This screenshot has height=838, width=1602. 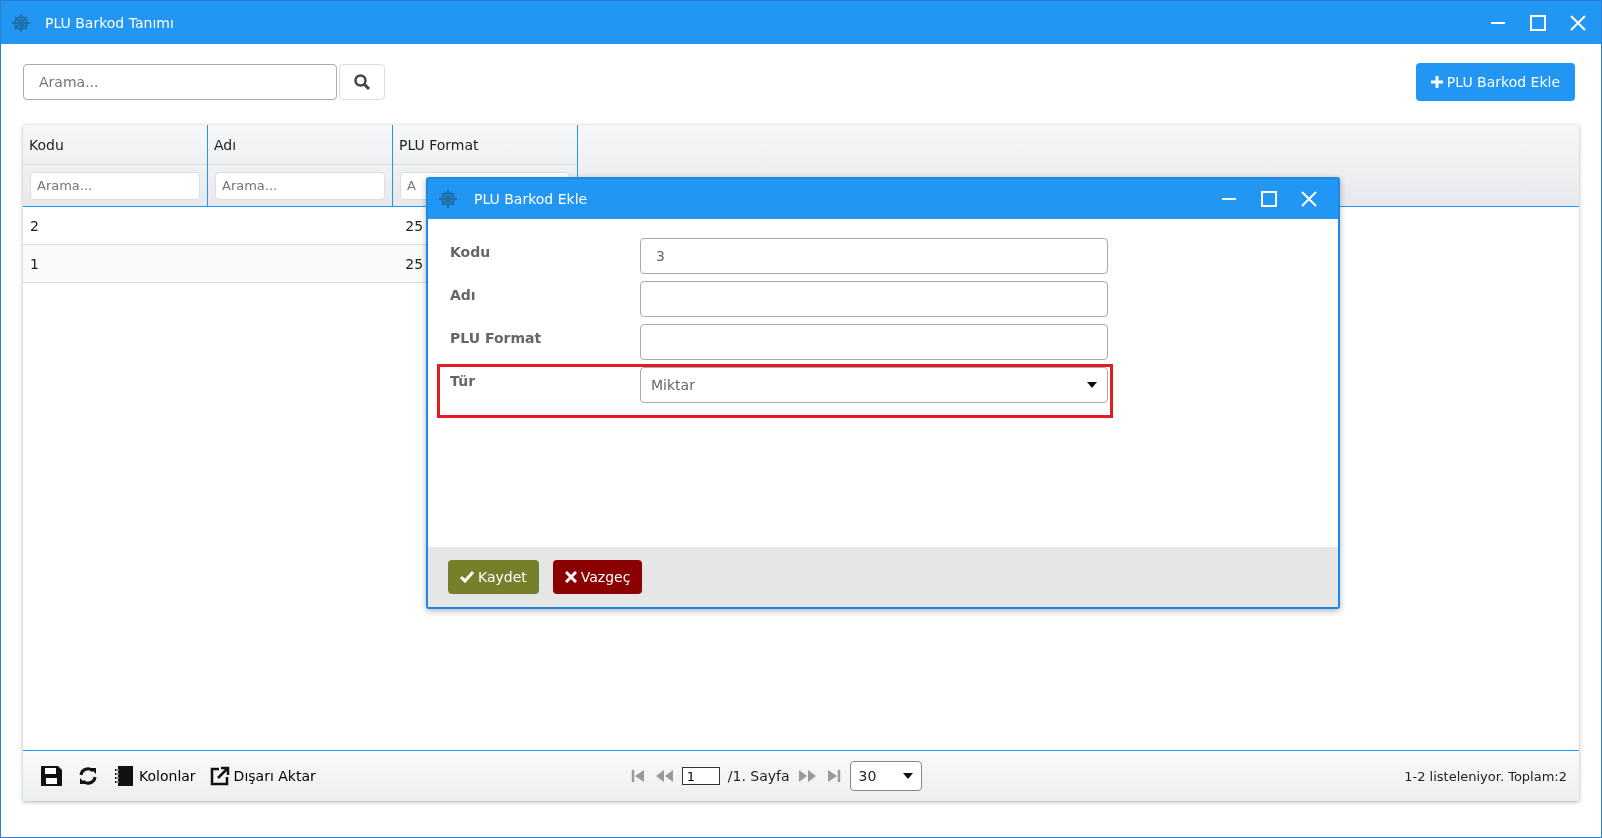 What do you see at coordinates (885, 776) in the screenshot?
I see `page-size-select: 30` at bounding box center [885, 776].